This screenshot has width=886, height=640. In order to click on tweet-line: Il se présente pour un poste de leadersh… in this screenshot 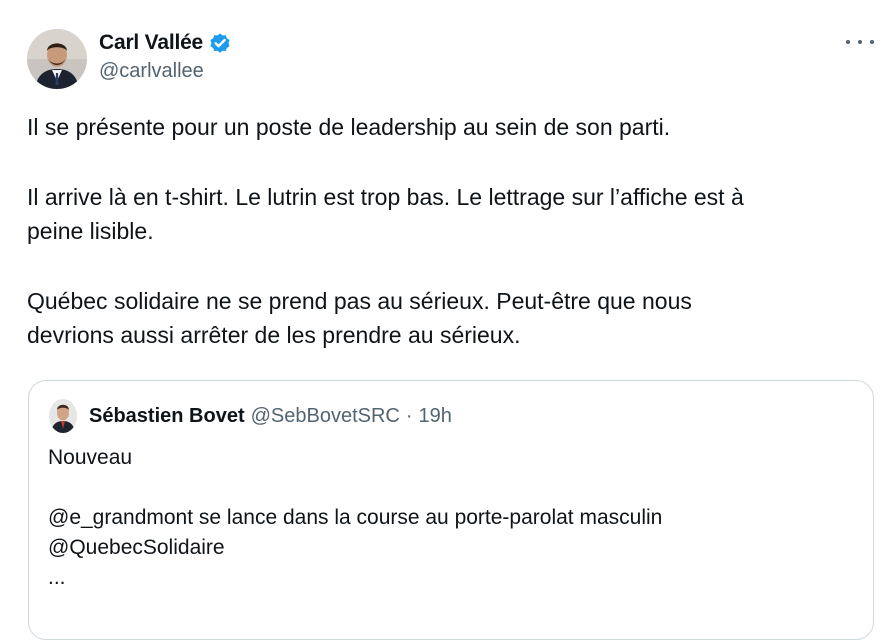, I will do `click(349, 127)`.